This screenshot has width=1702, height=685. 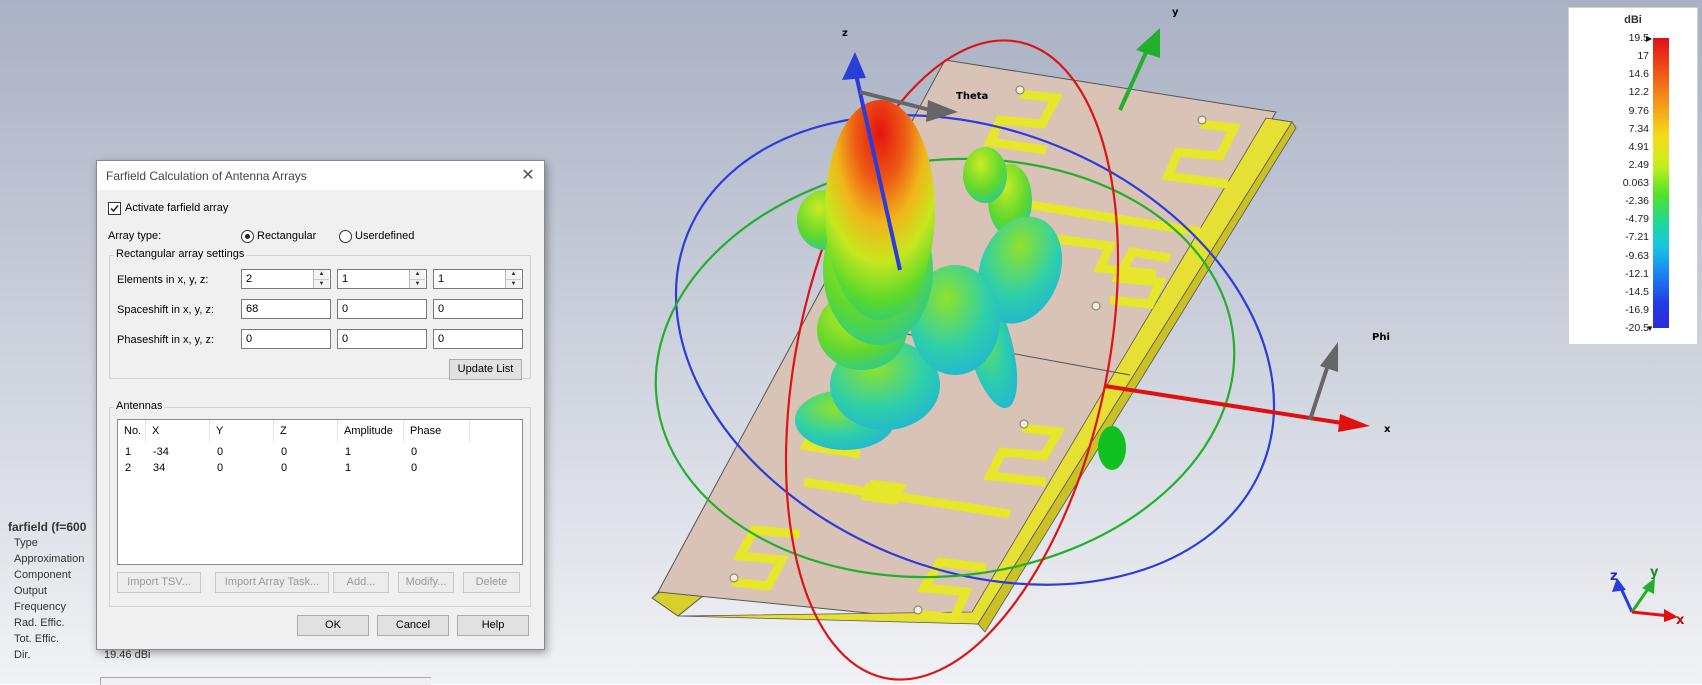 What do you see at coordinates (417, 279) in the screenshot?
I see `elements-y-spinner: ▲ ▼` at bounding box center [417, 279].